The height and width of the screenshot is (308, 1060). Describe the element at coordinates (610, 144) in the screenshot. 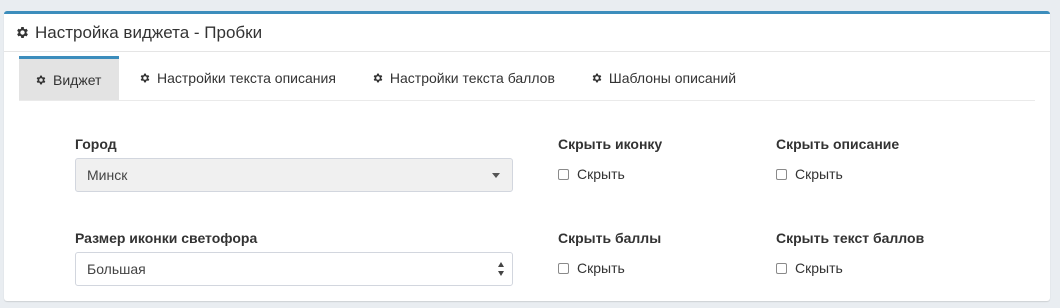

I see `hide-icon-label: Скрыть иконку` at that location.